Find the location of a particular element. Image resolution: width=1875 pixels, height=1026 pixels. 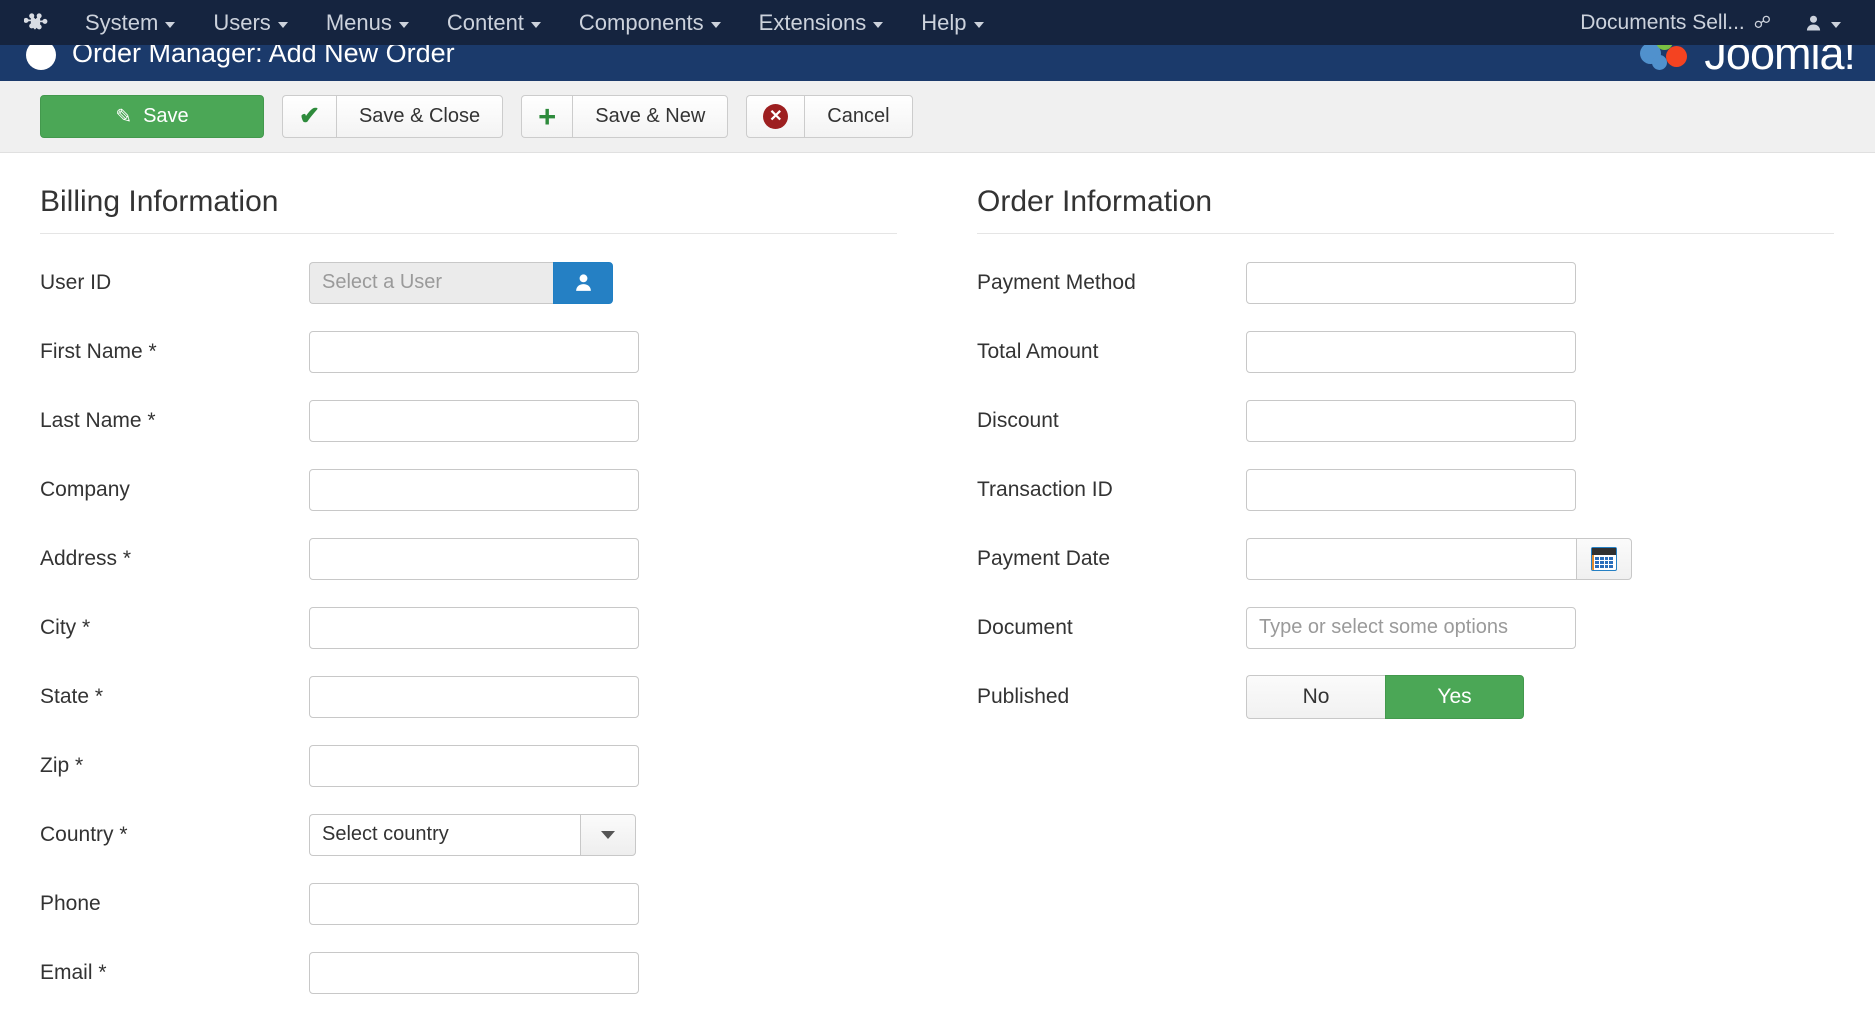

country-dropdown-button is located at coordinates (608, 834).